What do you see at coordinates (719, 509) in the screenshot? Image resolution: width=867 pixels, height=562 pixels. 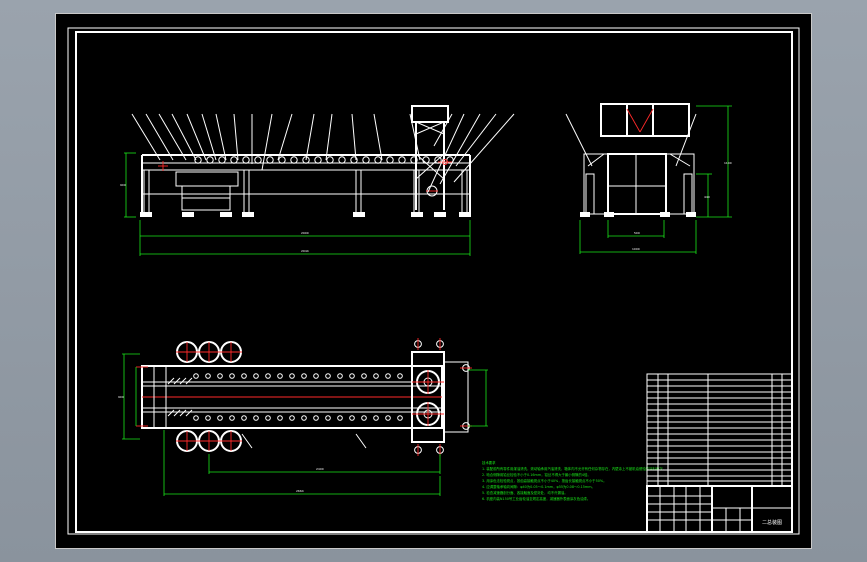 I see `title-block: 二总装图` at bounding box center [719, 509].